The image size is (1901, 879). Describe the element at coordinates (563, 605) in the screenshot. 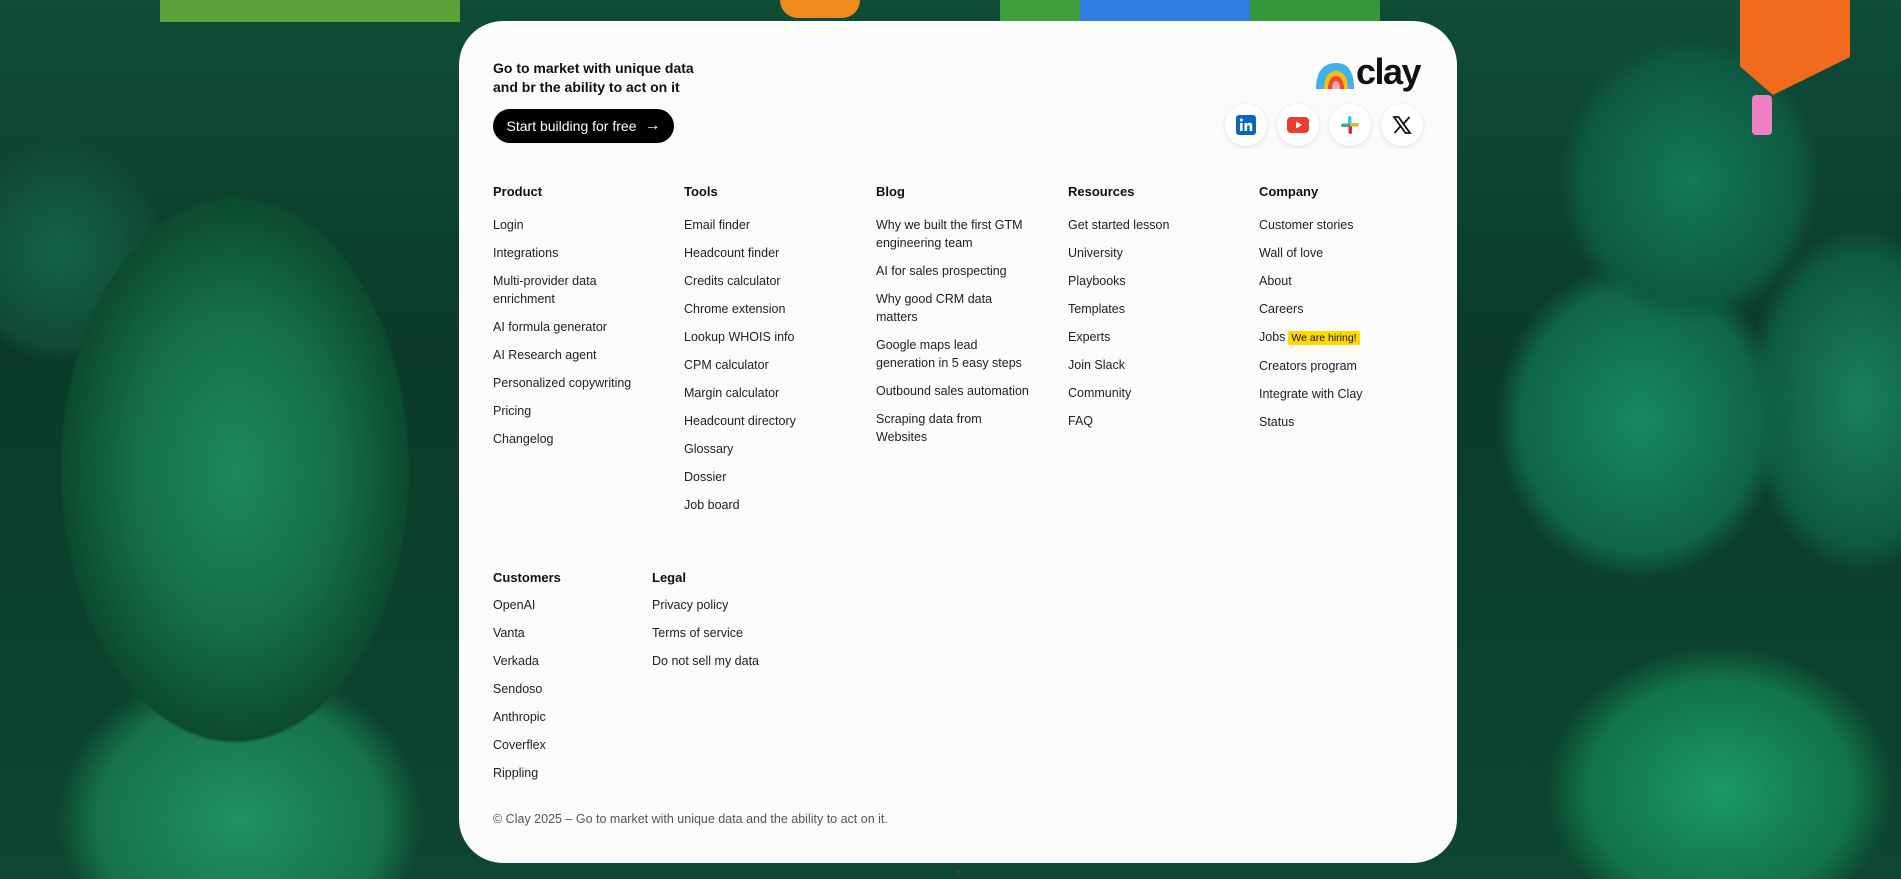

I see `customer-link-openai: OpenAI` at that location.